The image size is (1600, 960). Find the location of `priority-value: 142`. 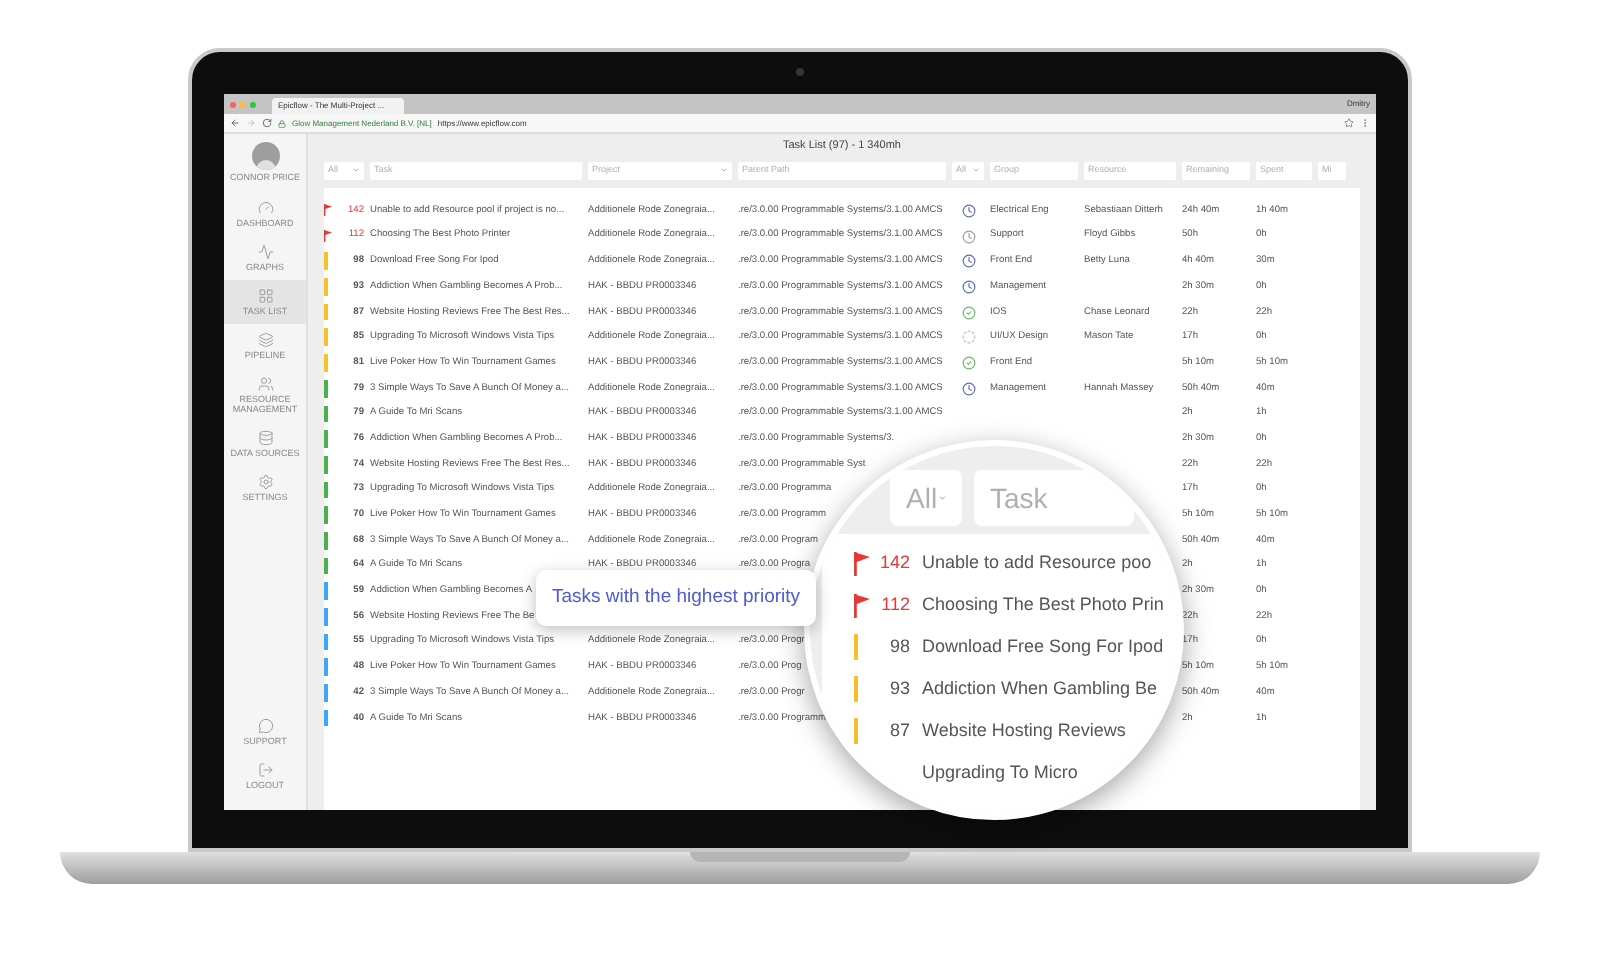

priority-value: 142 is located at coordinates (894, 562).